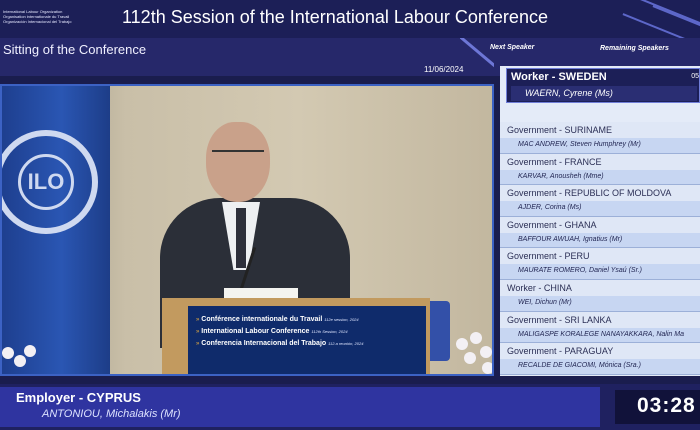 The height and width of the screenshot is (430, 700). What do you see at coordinates (579, 144) in the screenshot?
I see `speaker-name: MAC ANDREW, Steven Humphrey (Mr)` at bounding box center [579, 144].